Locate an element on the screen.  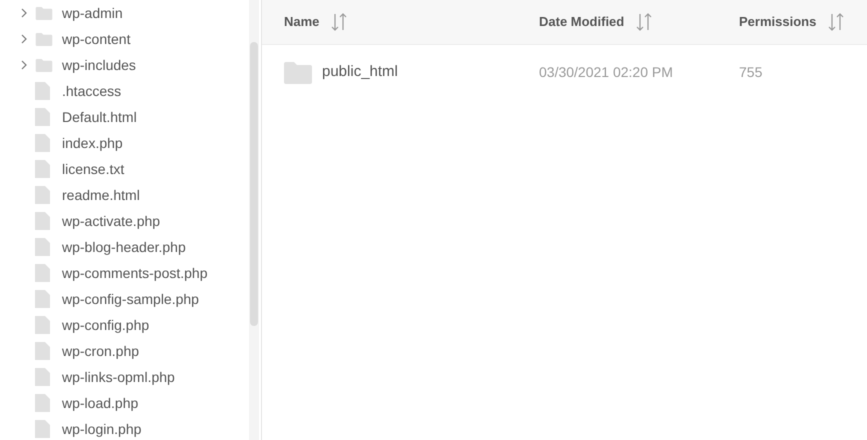
table-cell-text: 03/30/2021 02:20 PM is located at coordinates (606, 72).